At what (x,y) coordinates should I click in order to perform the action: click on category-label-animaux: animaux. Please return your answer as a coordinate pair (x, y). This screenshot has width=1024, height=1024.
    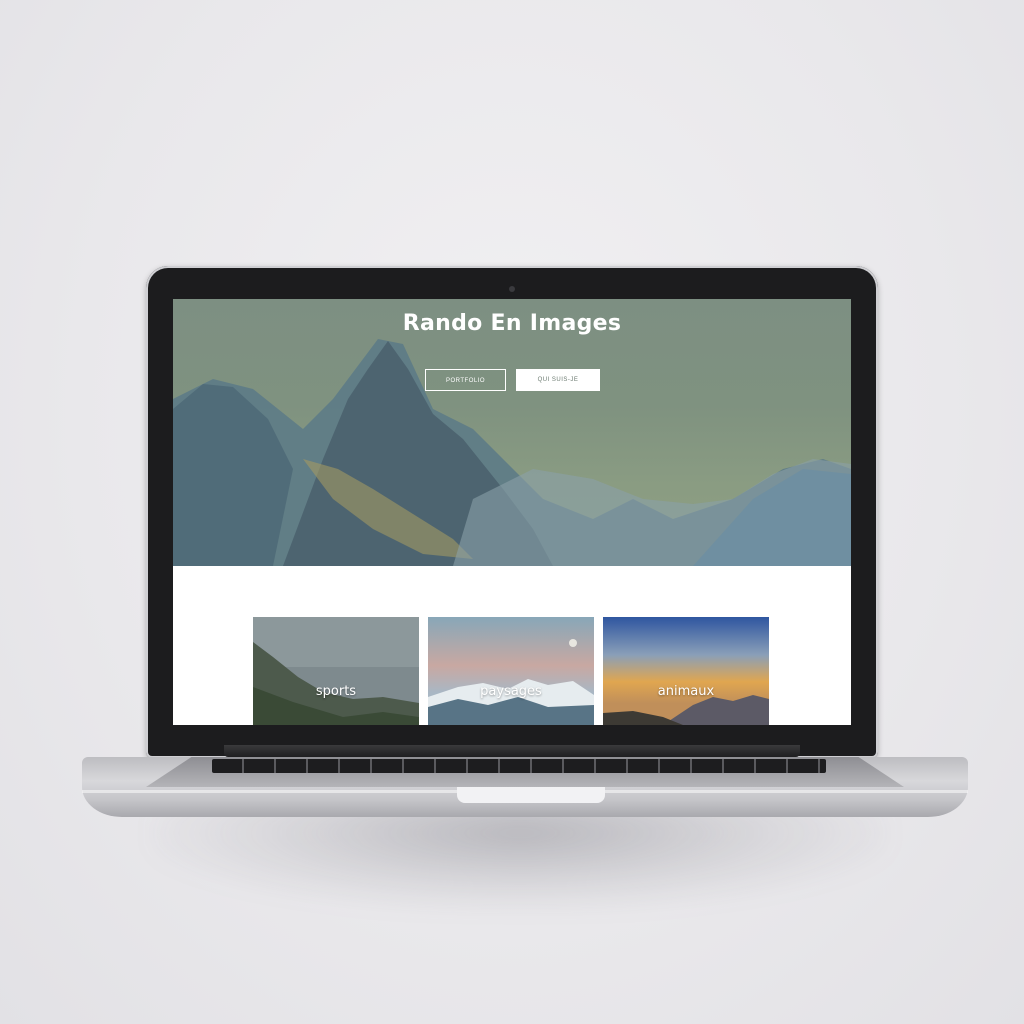
    Looking at the image, I should click on (686, 691).